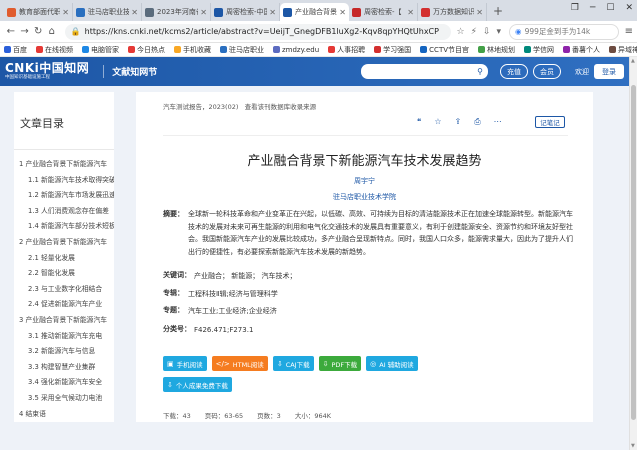 The height and width of the screenshot is (450, 637). Describe the element at coordinates (176, 12) in the screenshot. I see `browser-tab: 2023年河南省 ✕` at that location.